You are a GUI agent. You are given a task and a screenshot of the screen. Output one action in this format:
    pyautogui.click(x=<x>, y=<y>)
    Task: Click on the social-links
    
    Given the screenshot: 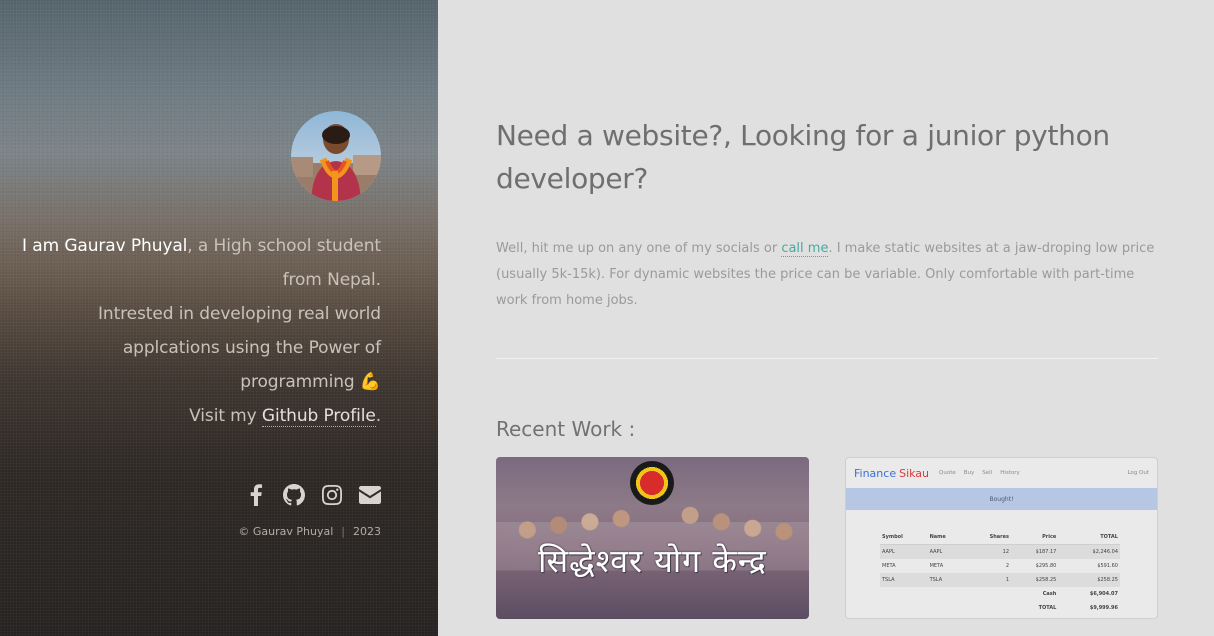 What is the action you would take?
    pyautogui.click(x=201, y=495)
    